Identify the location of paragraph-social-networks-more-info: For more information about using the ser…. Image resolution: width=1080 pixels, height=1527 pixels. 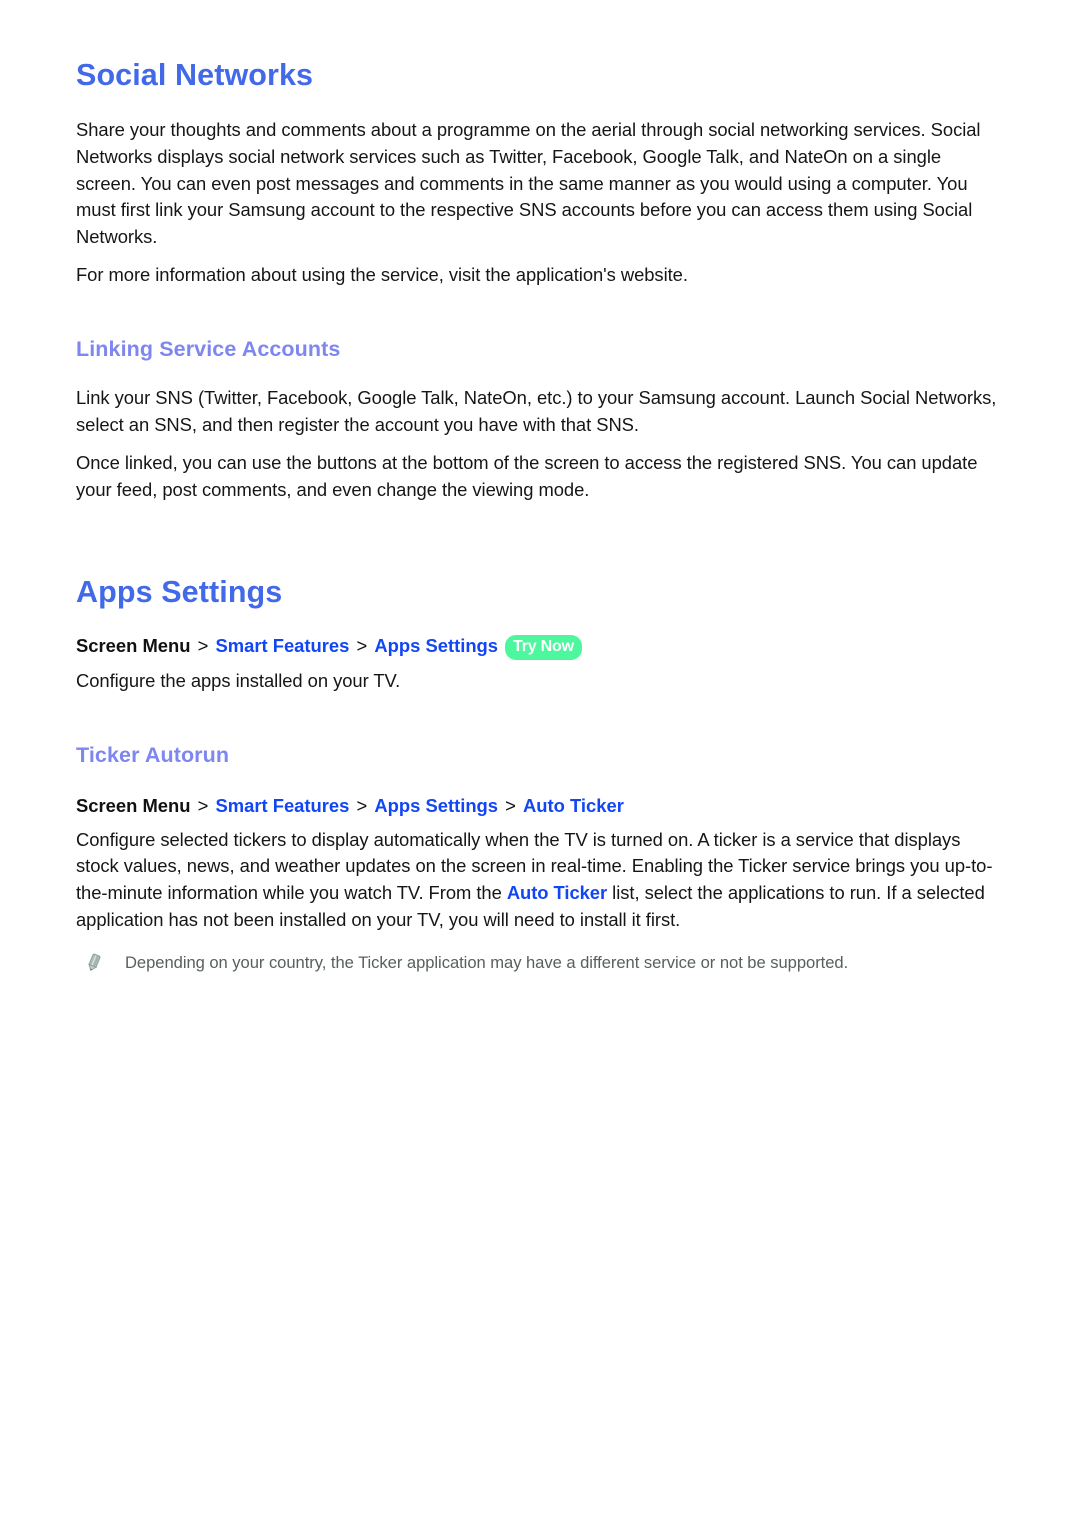
(382, 274).